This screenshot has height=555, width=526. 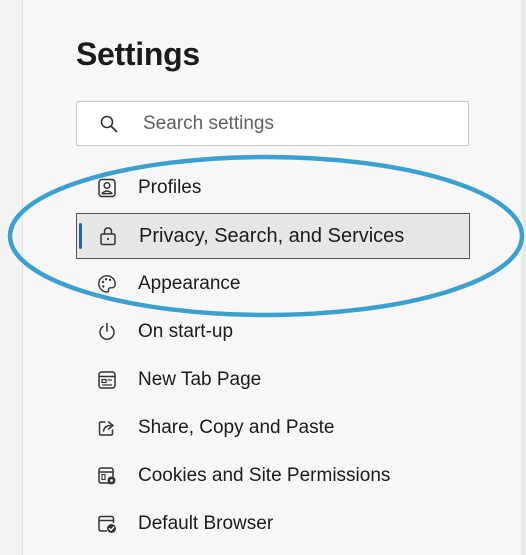 I want to click on new-tab-icon, so click(x=107, y=380).